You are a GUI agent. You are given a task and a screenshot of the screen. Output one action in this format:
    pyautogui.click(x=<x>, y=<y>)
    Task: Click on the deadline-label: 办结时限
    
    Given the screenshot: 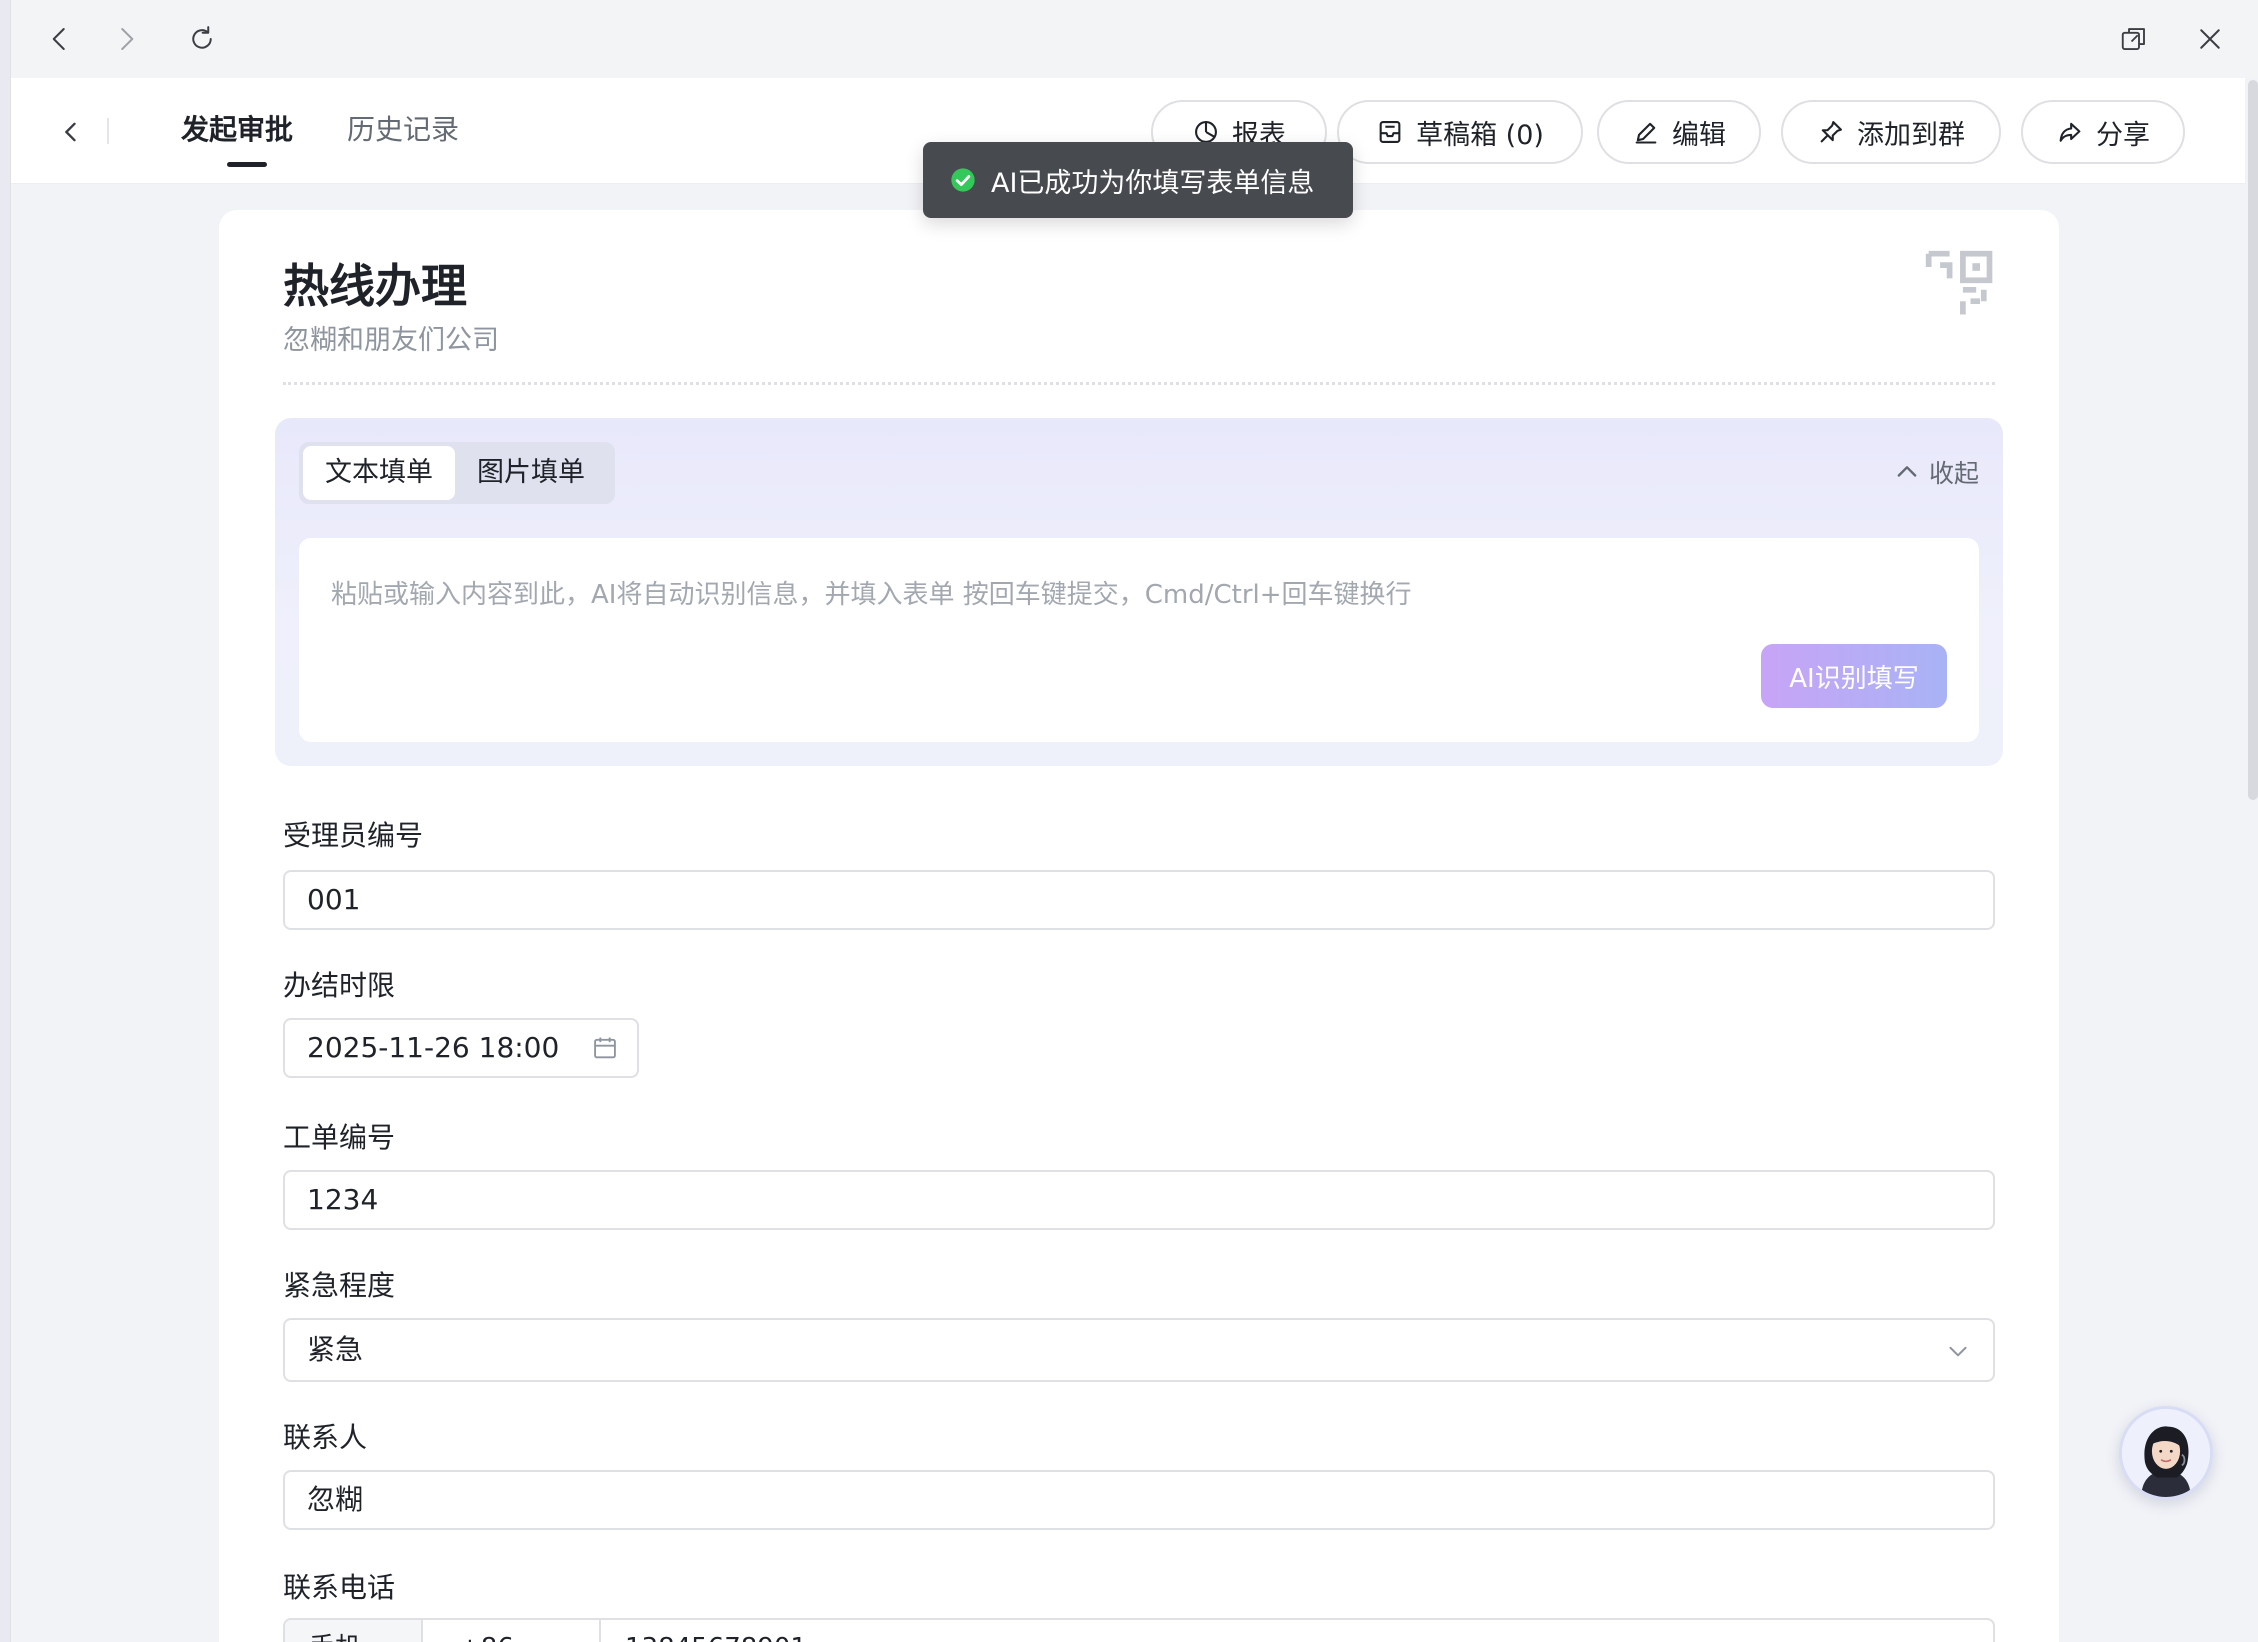 What is the action you would take?
    pyautogui.click(x=339, y=985)
    